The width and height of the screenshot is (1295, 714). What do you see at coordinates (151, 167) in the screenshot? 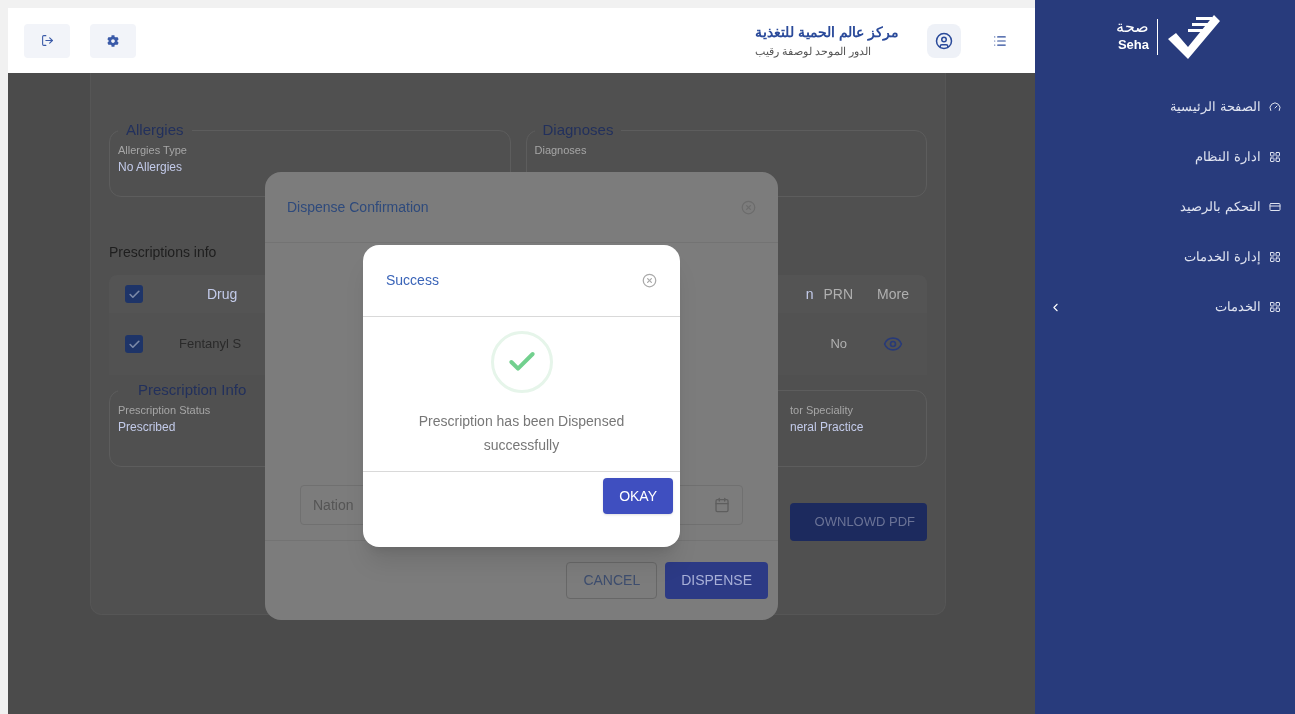
I see `field-value: No Allergies` at bounding box center [151, 167].